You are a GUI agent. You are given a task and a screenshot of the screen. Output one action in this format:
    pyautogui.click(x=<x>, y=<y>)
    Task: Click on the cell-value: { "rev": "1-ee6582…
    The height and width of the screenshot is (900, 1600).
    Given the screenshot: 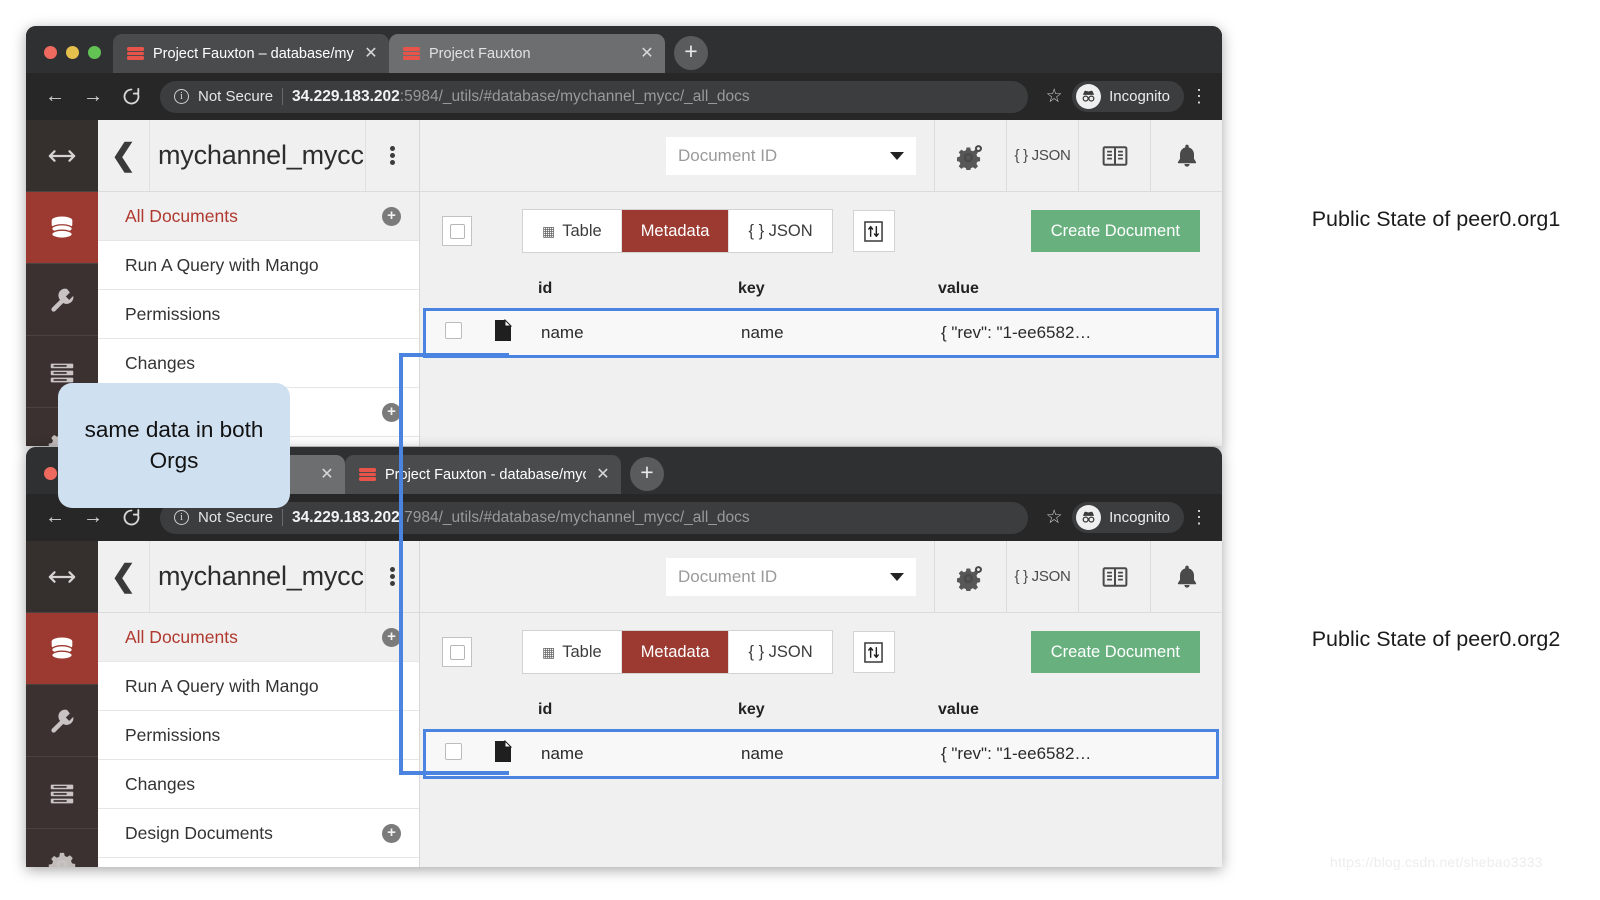 What is the action you would take?
    pyautogui.click(x=1016, y=753)
    